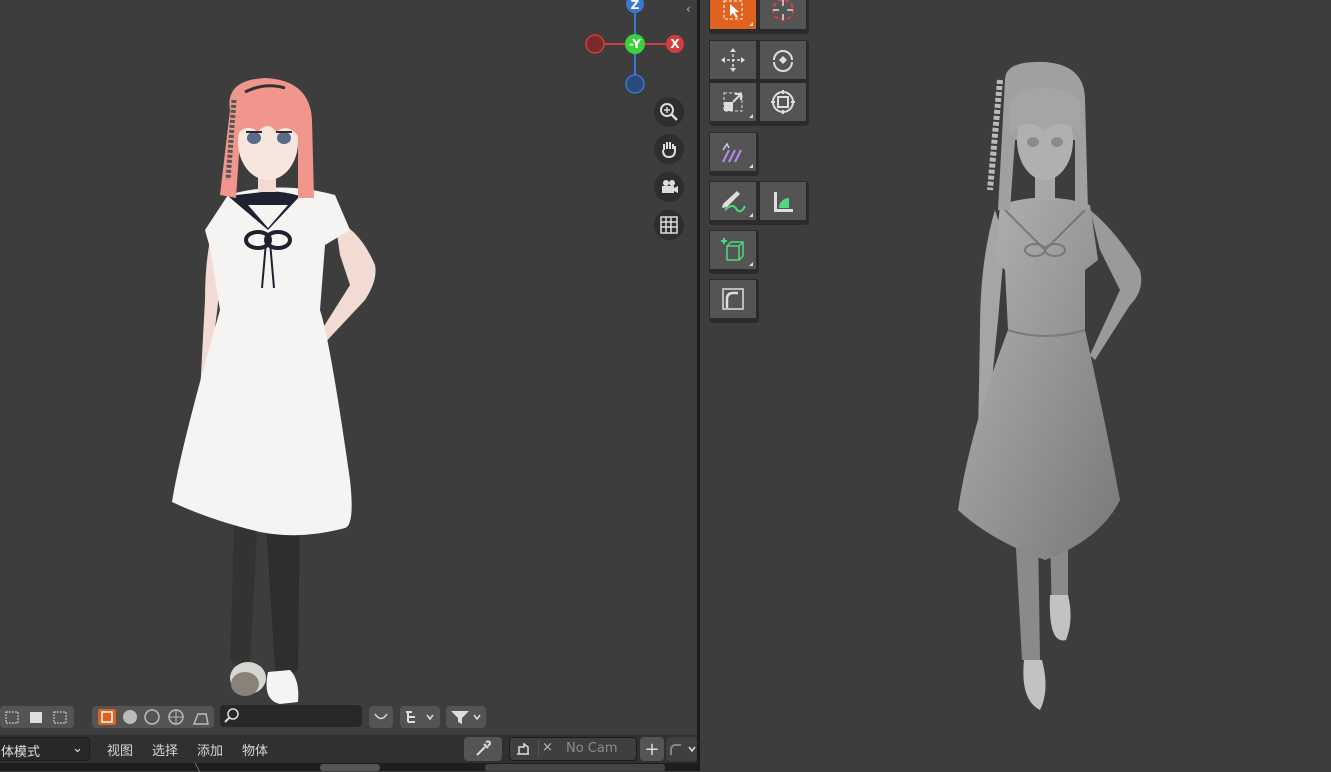 This screenshot has height=772, width=1331. I want to click on cursor-tool, so click(783, 15).